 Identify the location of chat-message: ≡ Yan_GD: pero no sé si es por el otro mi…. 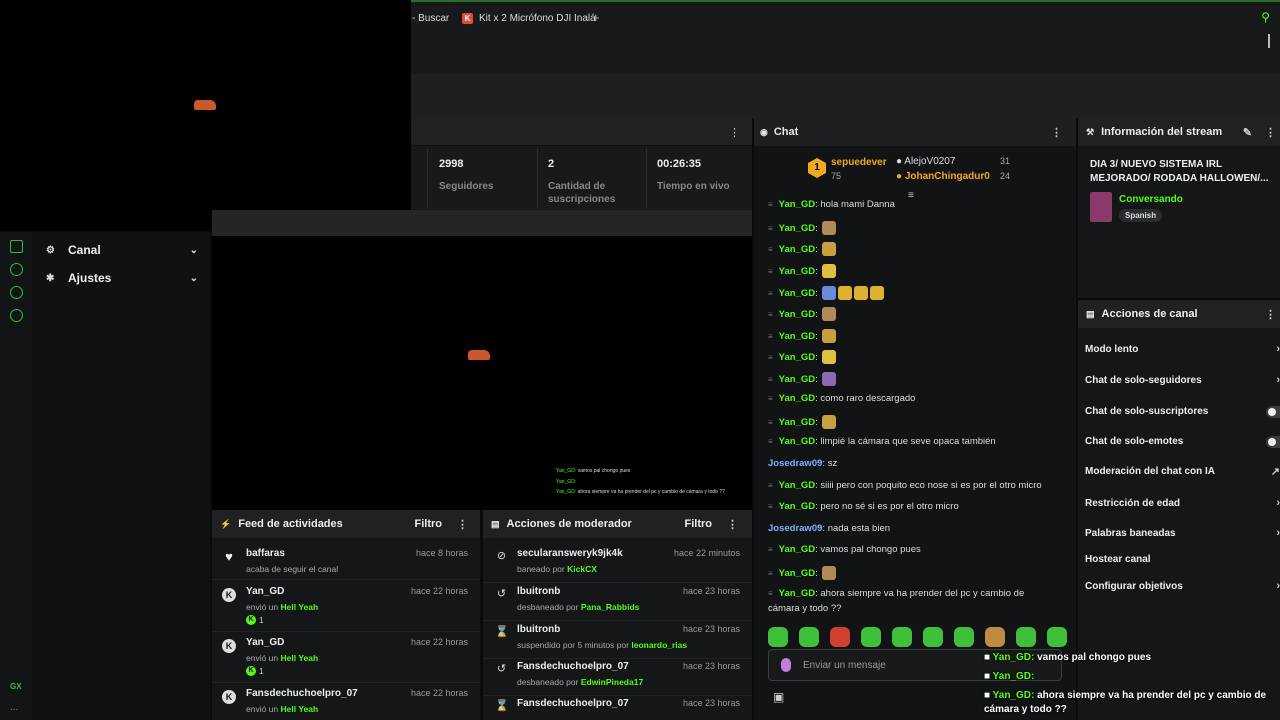
(863, 506).